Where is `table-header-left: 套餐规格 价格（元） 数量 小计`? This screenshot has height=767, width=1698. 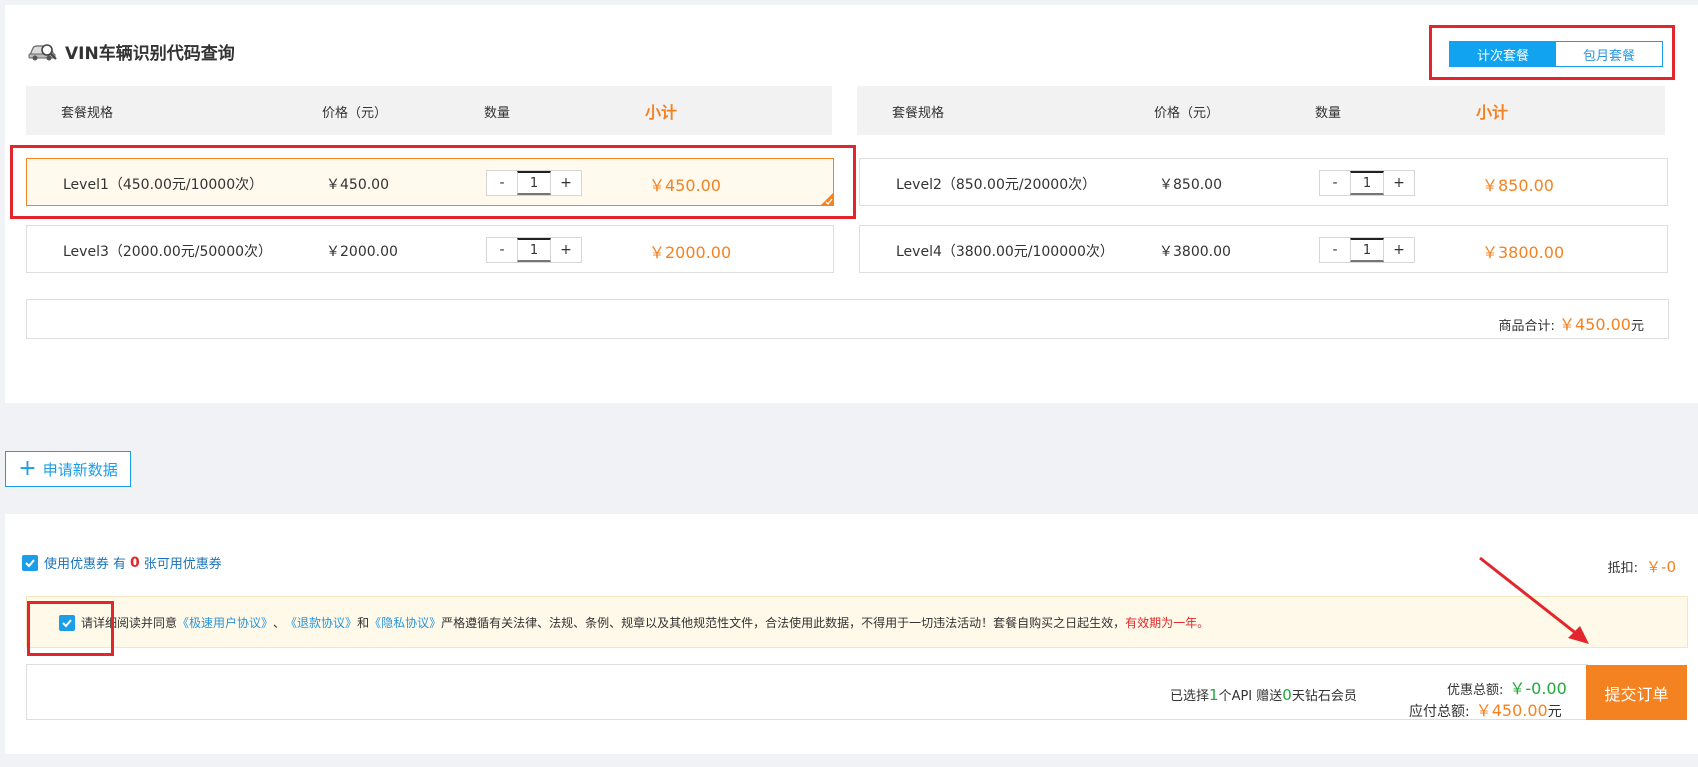 table-header-left: 套餐规格 价格（元） 数量 小计 is located at coordinates (429, 110).